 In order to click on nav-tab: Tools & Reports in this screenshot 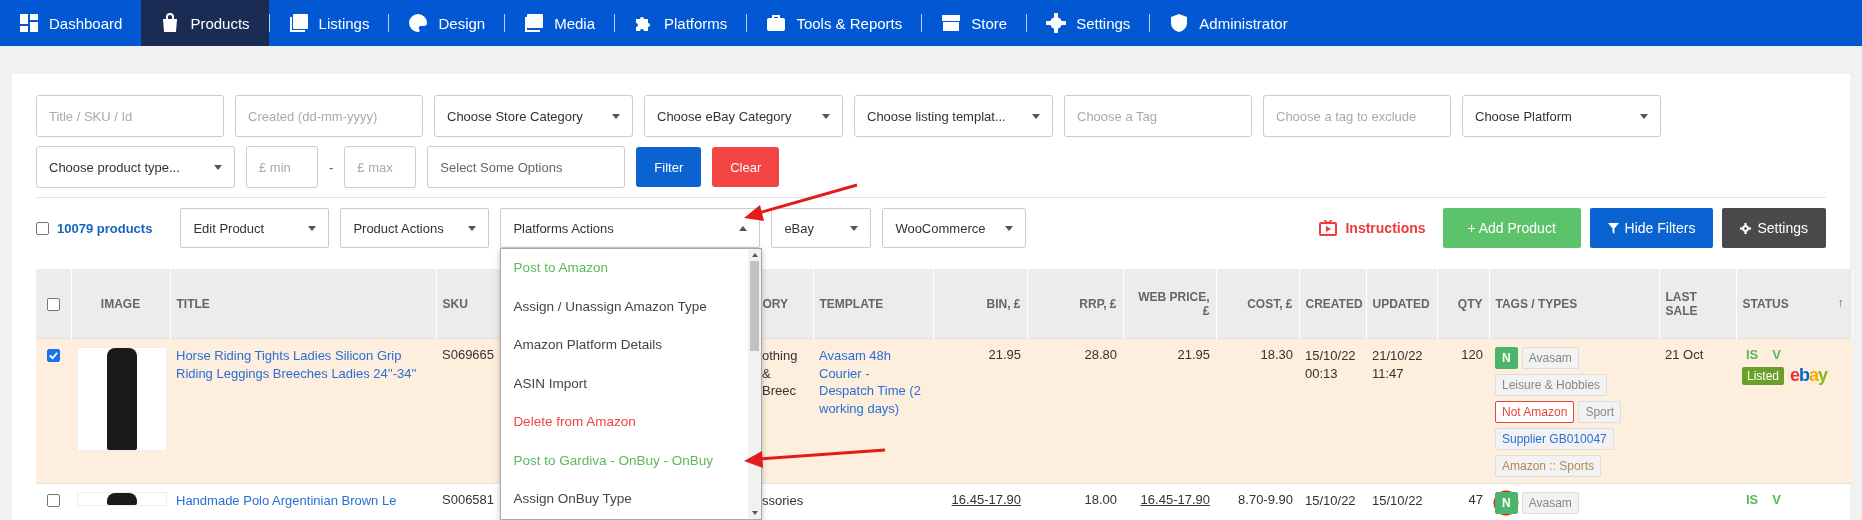, I will do `click(834, 23)`.